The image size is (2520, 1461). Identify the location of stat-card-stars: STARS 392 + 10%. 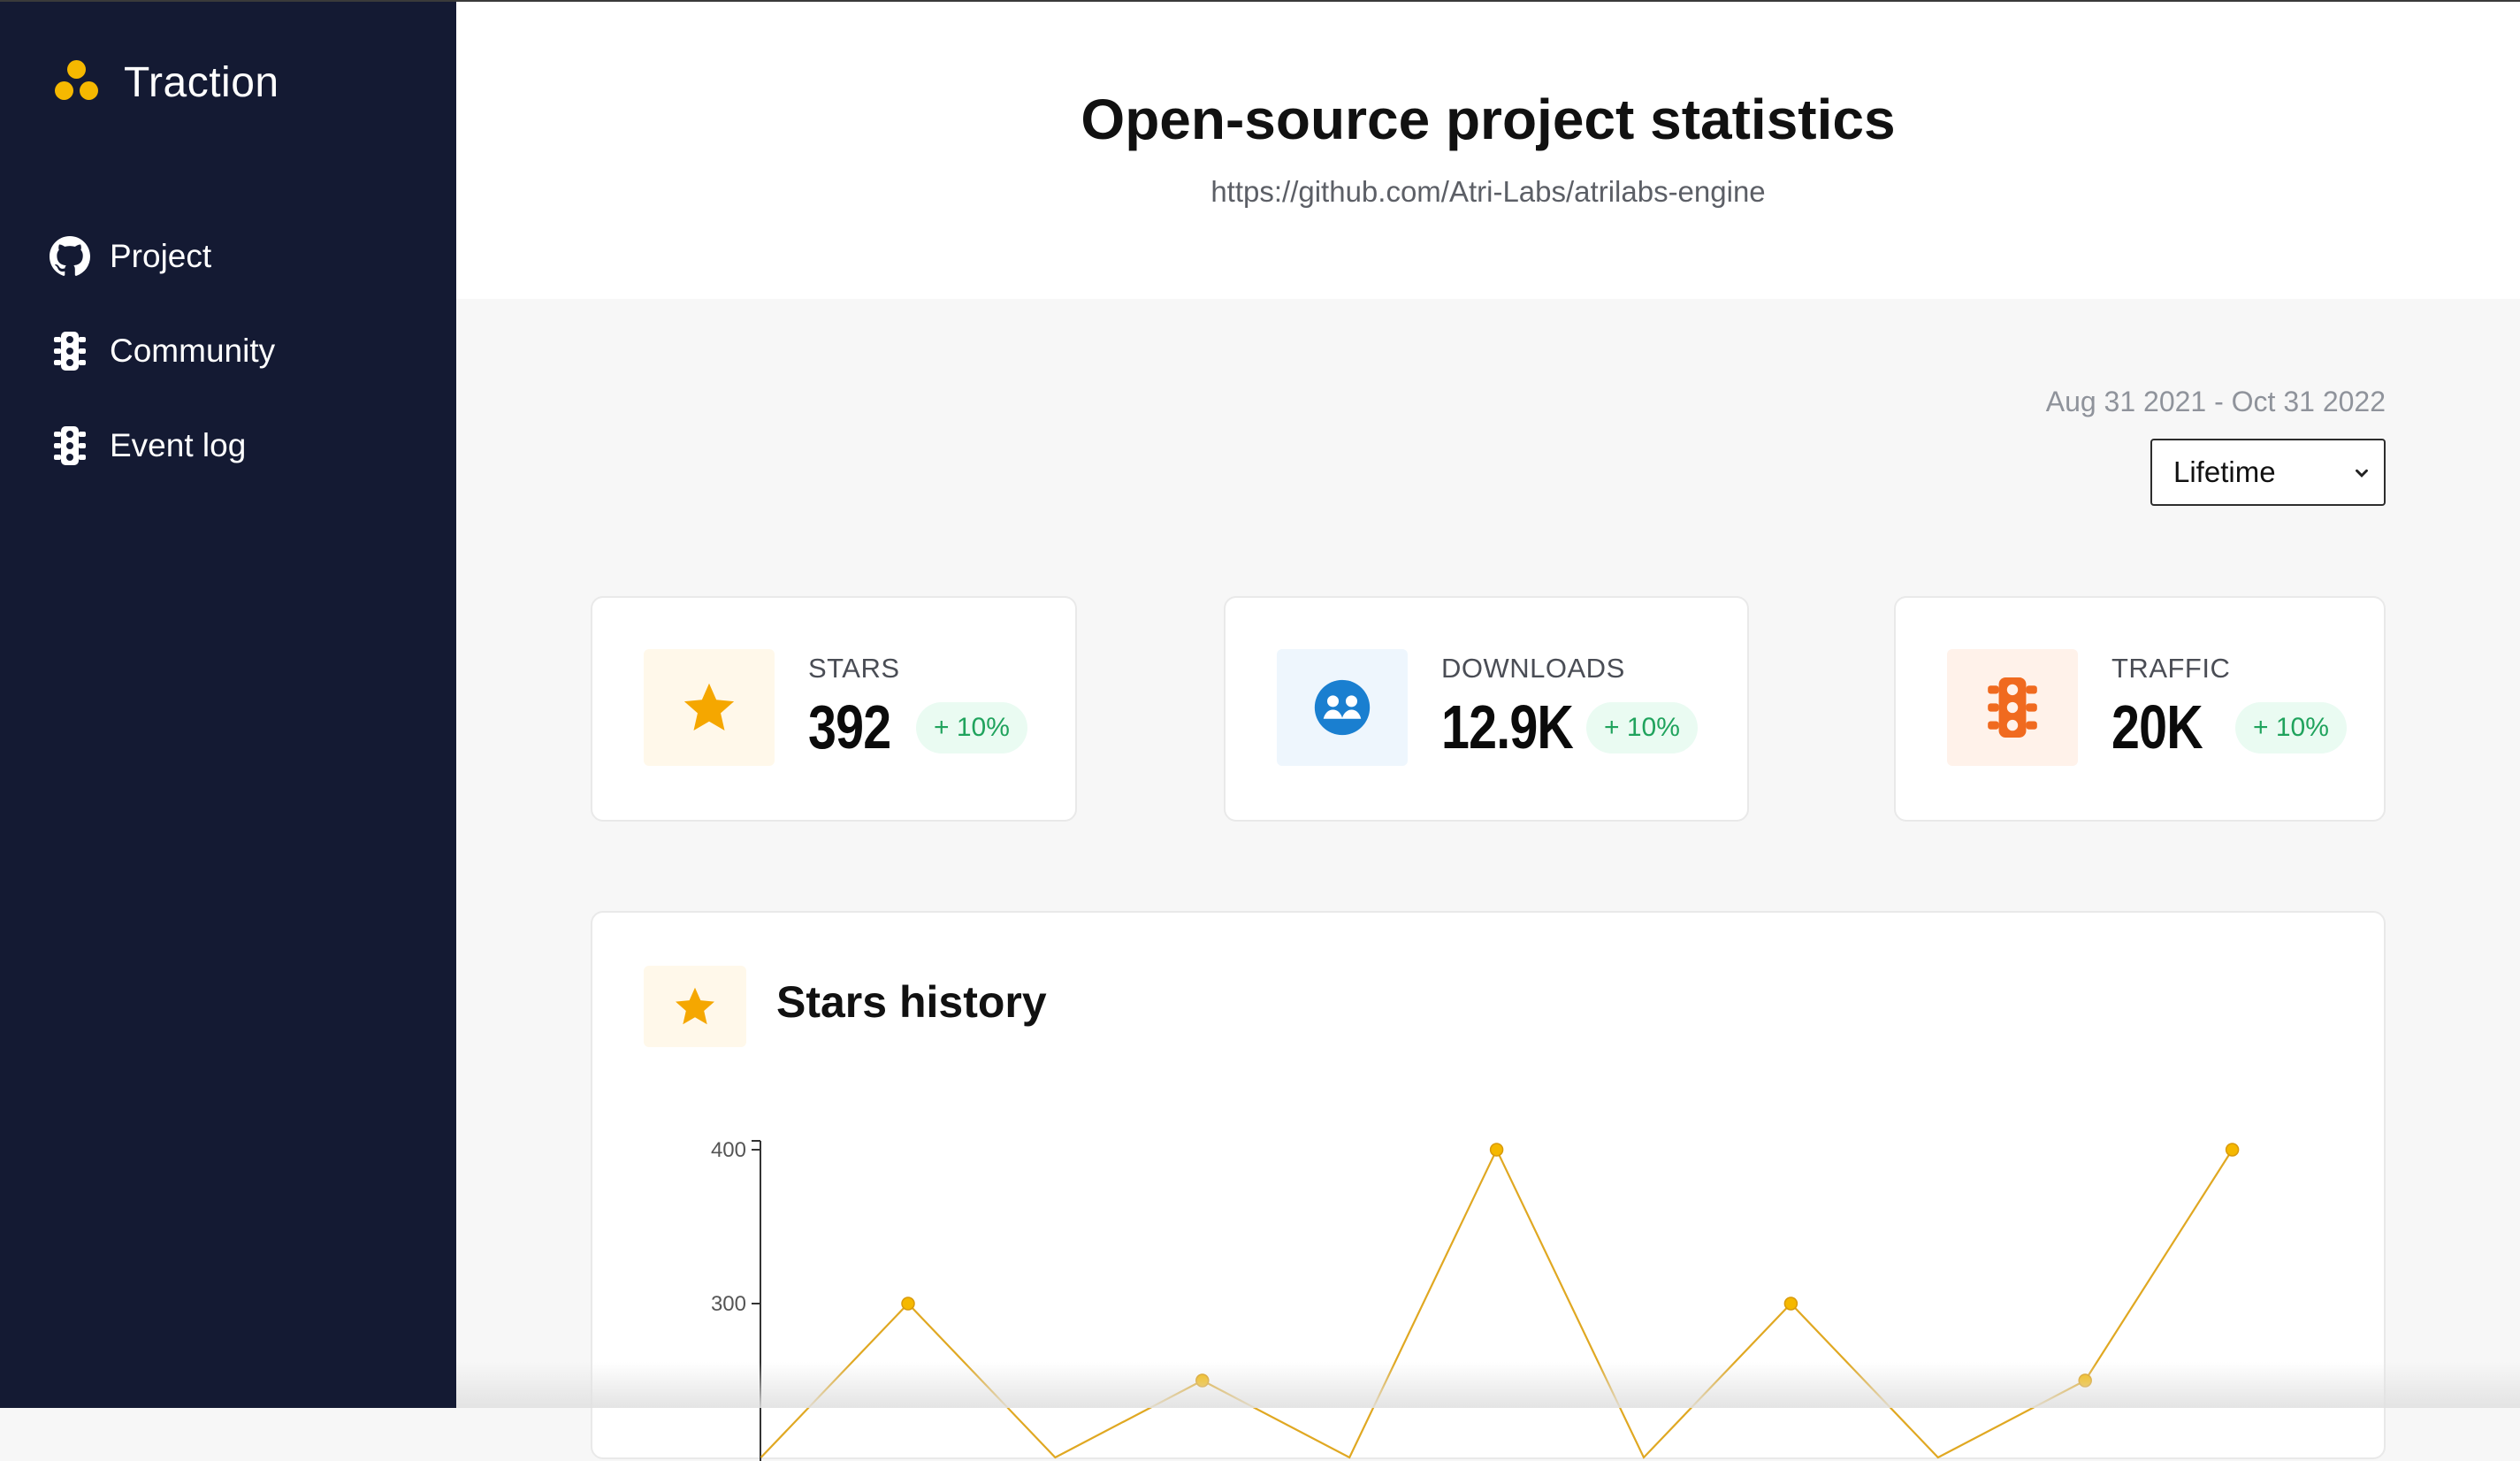
(834, 709).